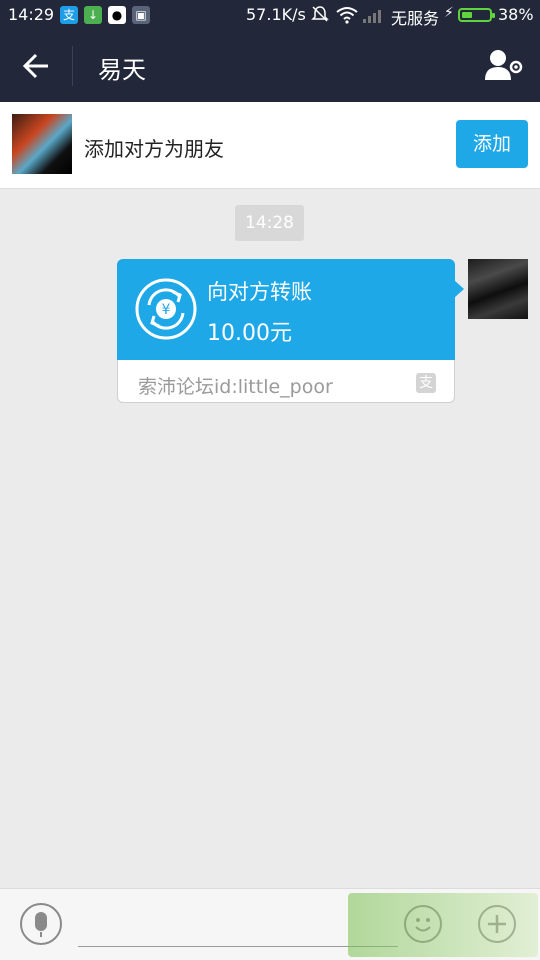 The image size is (540, 960). What do you see at coordinates (476, 15) in the screenshot?
I see `battery-icon` at bounding box center [476, 15].